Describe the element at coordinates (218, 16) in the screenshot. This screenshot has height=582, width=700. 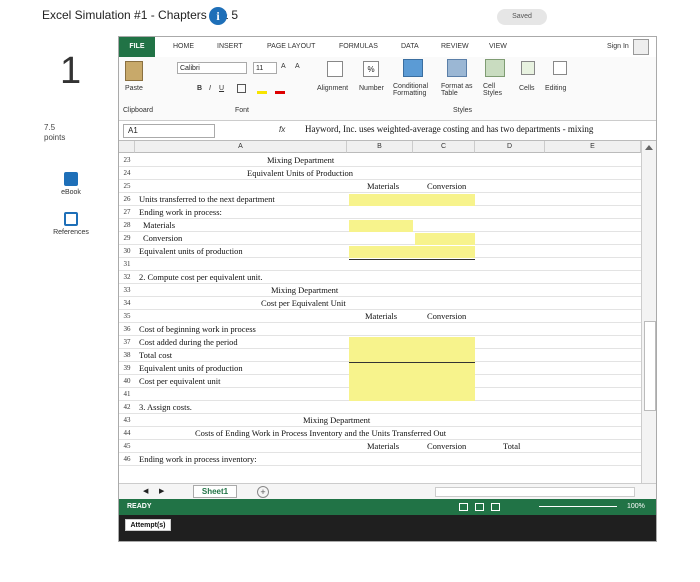
I see `info-icon: i` at that location.